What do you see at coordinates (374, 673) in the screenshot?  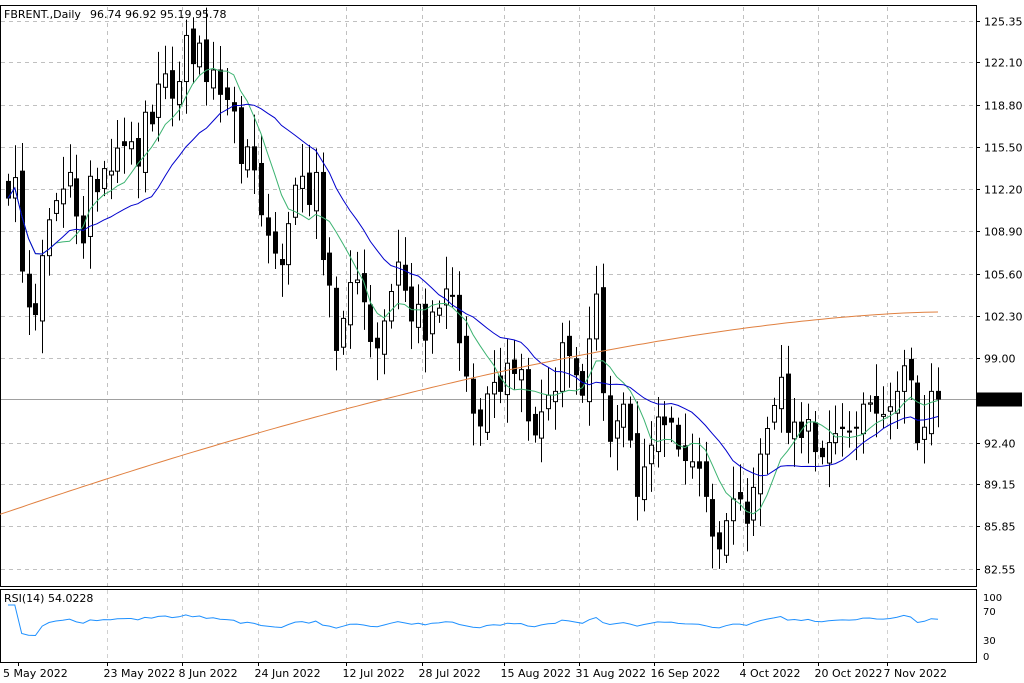 I see `date-tick-label-4: 12 Jul 2022` at bounding box center [374, 673].